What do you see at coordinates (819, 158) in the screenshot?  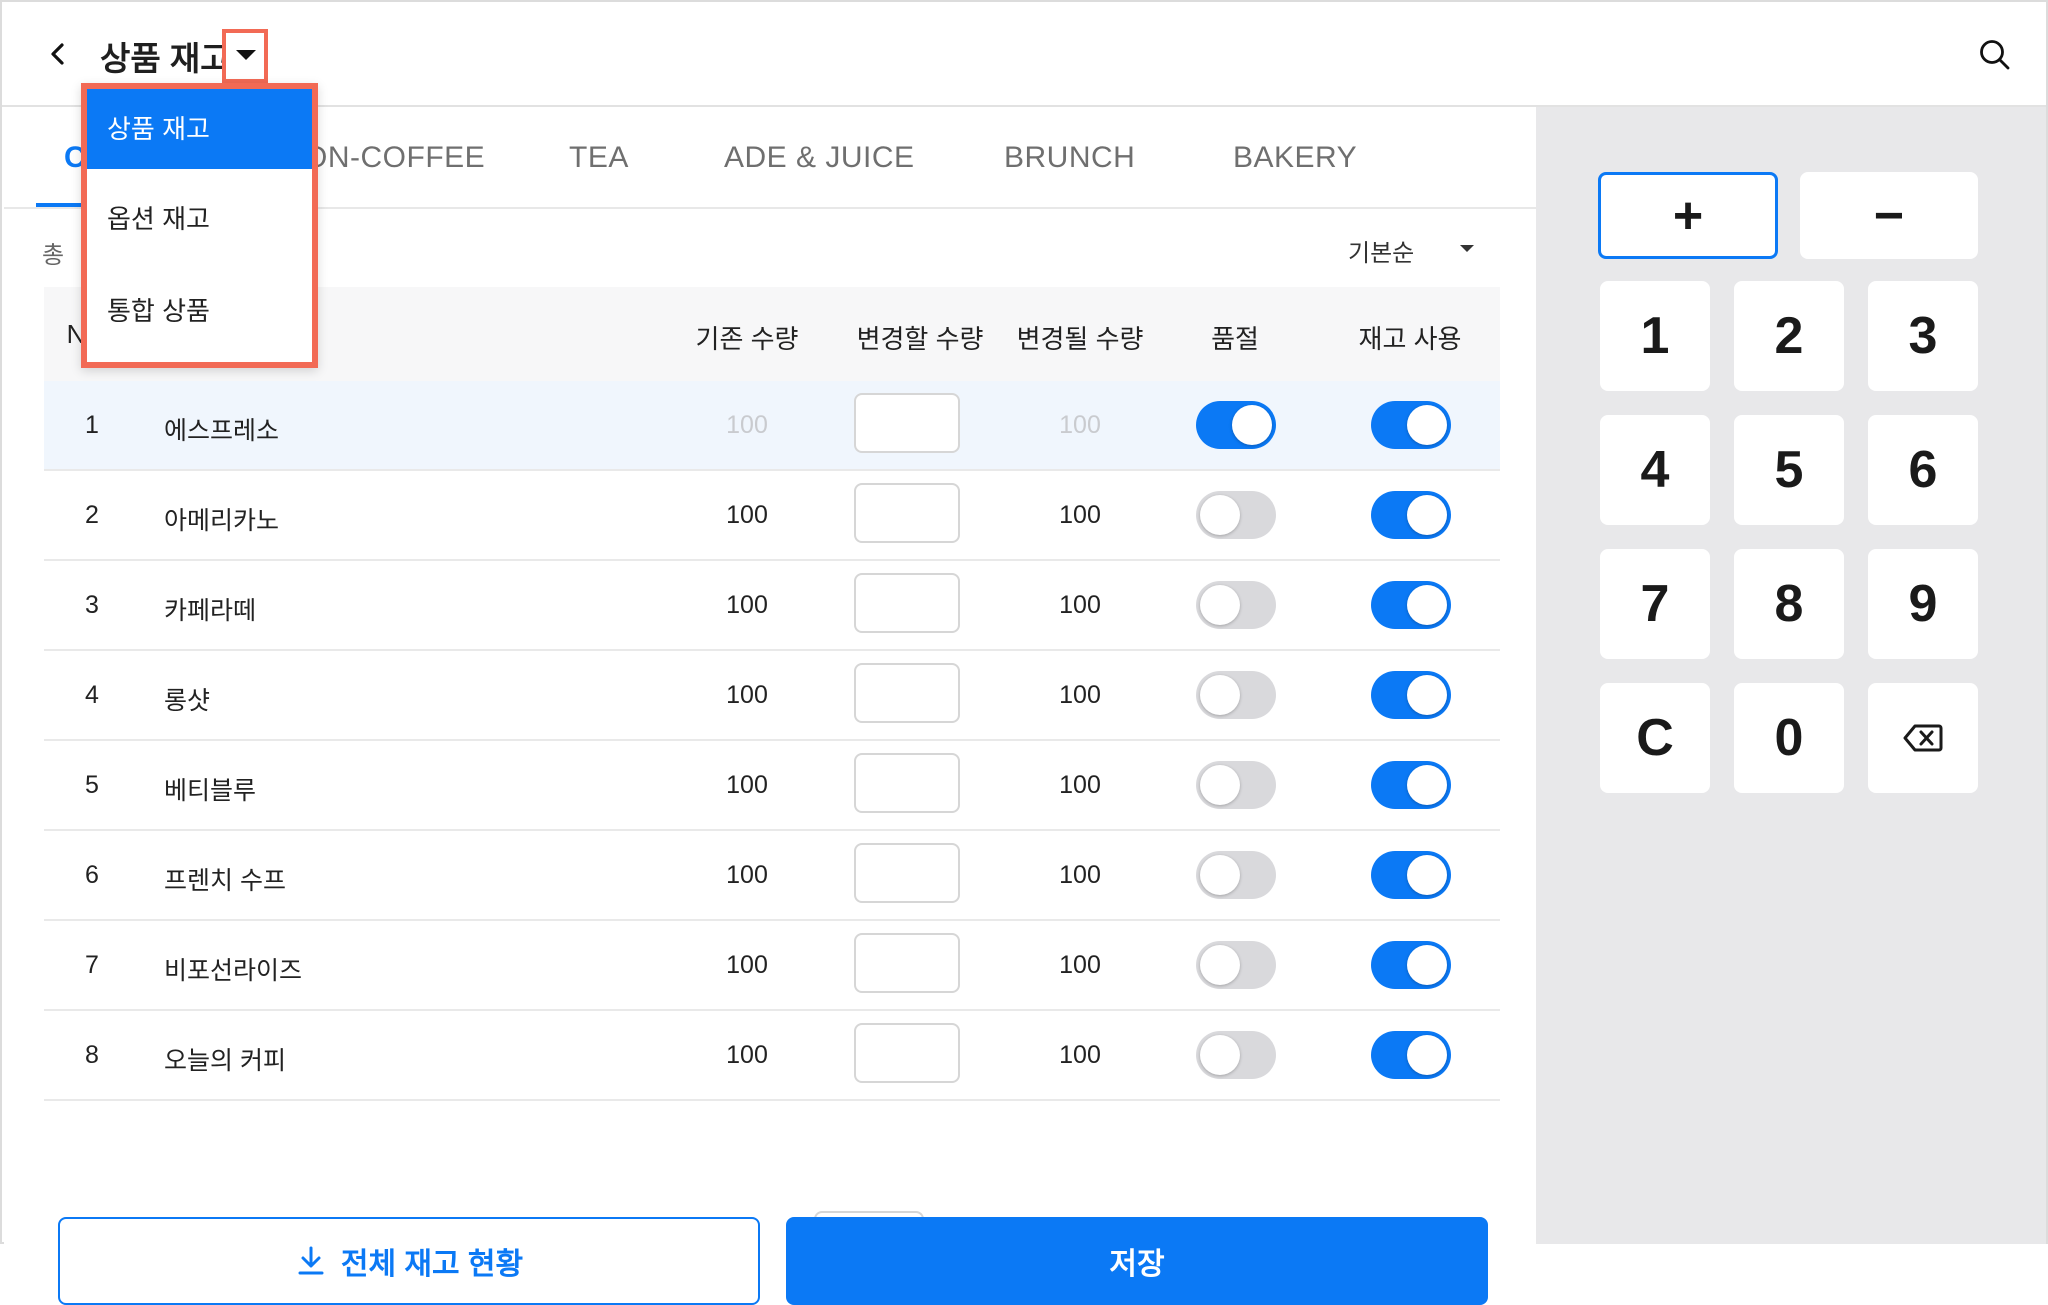 I see `tab-ade-juice: ADE & JUICE` at bounding box center [819, 158].